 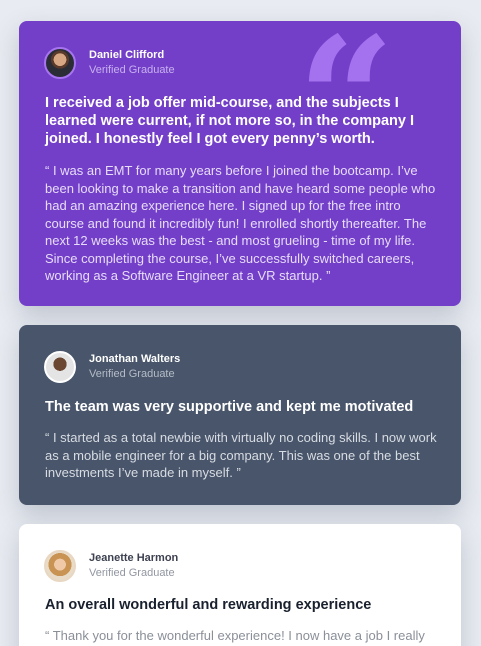 I want to click on author: Jonathan Walters Verified Graduate, so click(x=112, y=367).